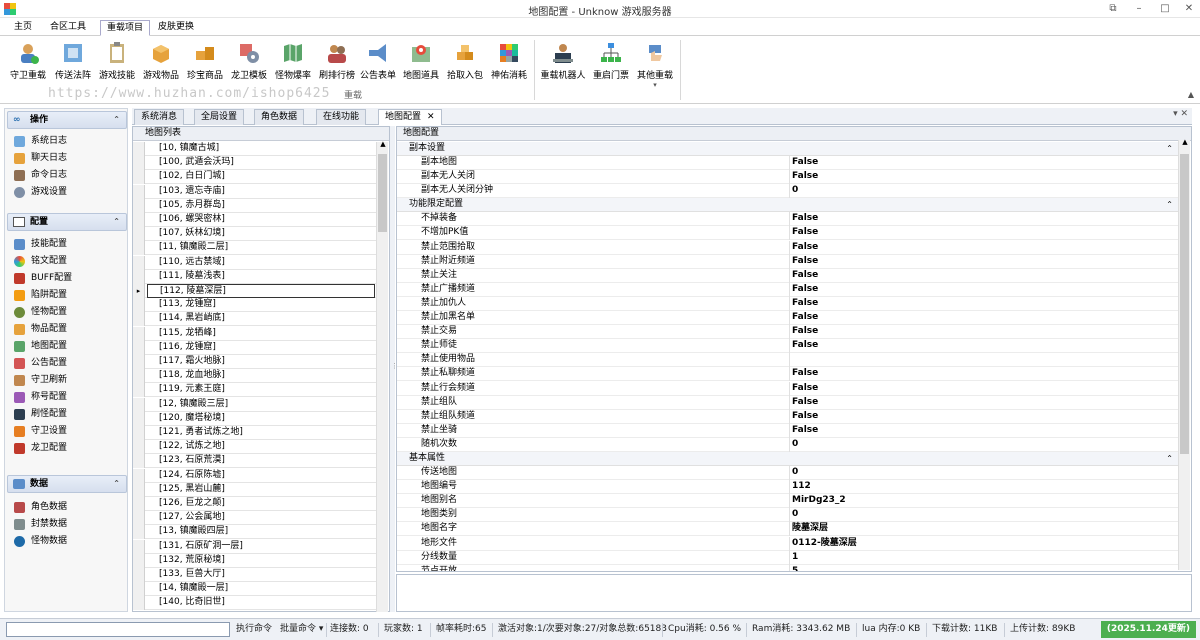 This screenshot has height=640, width=1200. I want to click on restart-tickets-button: 重启门票, so click(611, 61).